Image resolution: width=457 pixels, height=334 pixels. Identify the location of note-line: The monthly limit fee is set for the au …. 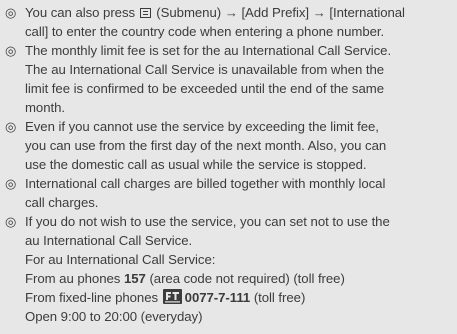
(208, 50).